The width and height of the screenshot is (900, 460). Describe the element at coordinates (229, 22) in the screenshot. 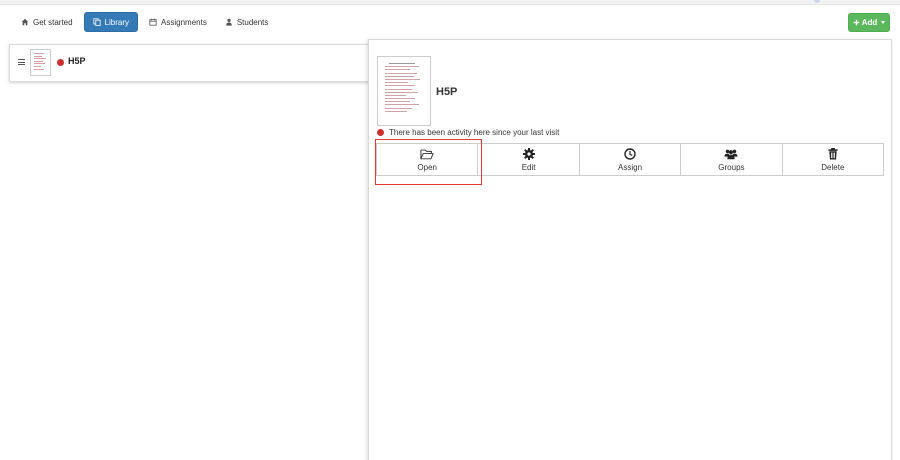

I see `user-icon` at that location.